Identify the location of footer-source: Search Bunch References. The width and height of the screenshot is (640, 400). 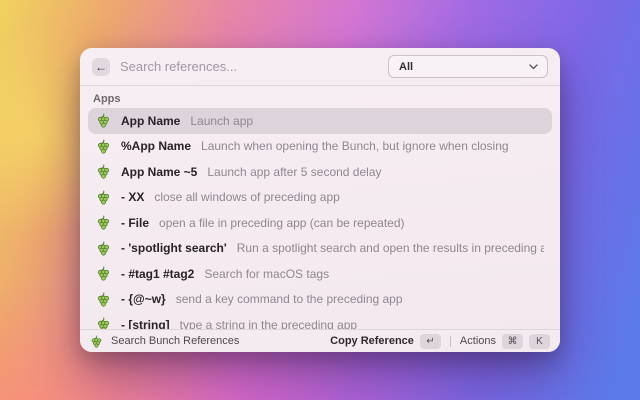
(165, 341).